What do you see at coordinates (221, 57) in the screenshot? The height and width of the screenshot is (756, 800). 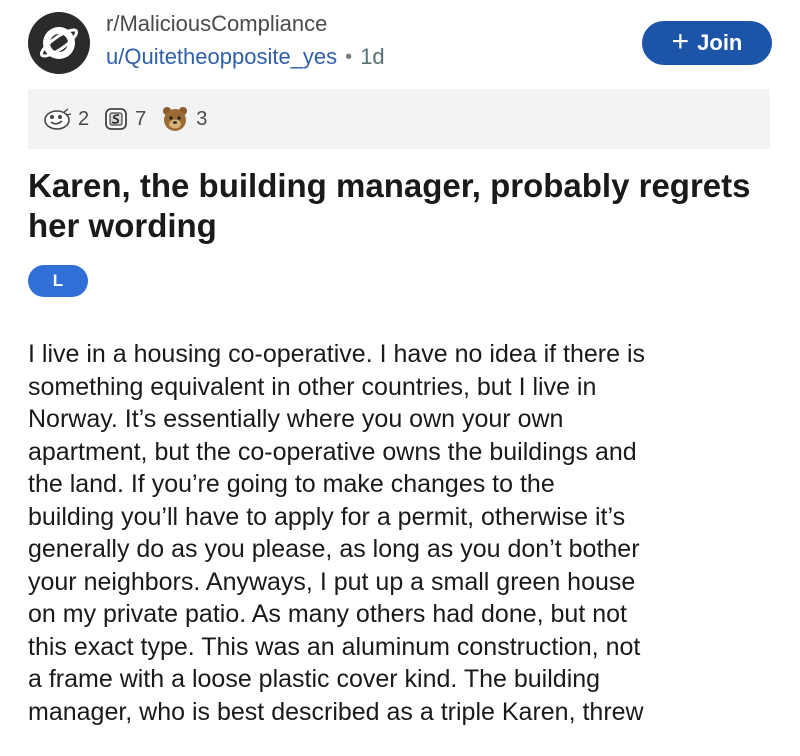 I see `author-username: u/Quitetheopposite_yes` at bounding box center [221, 57].